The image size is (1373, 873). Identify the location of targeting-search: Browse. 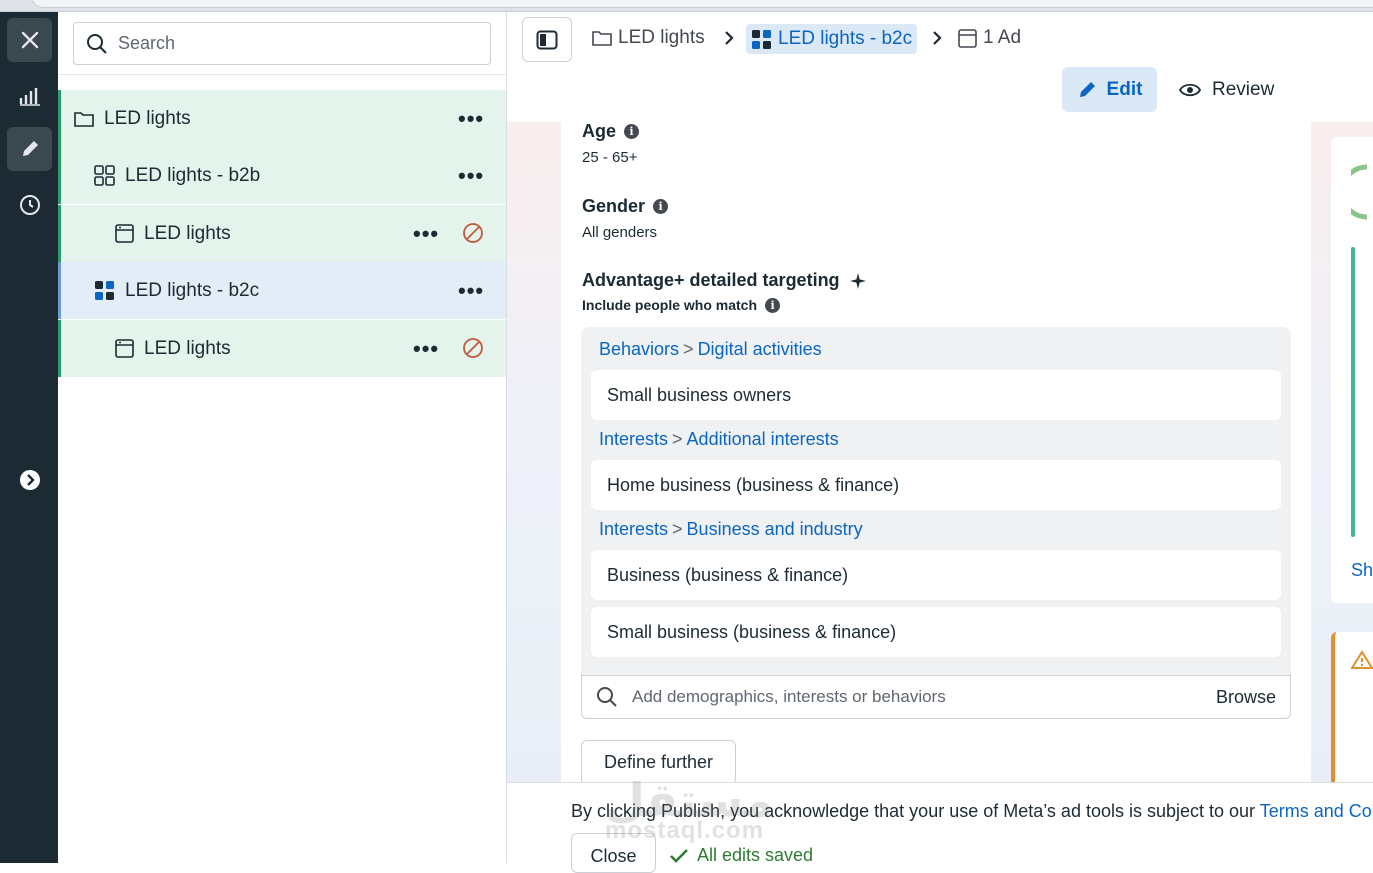
(936, 697).